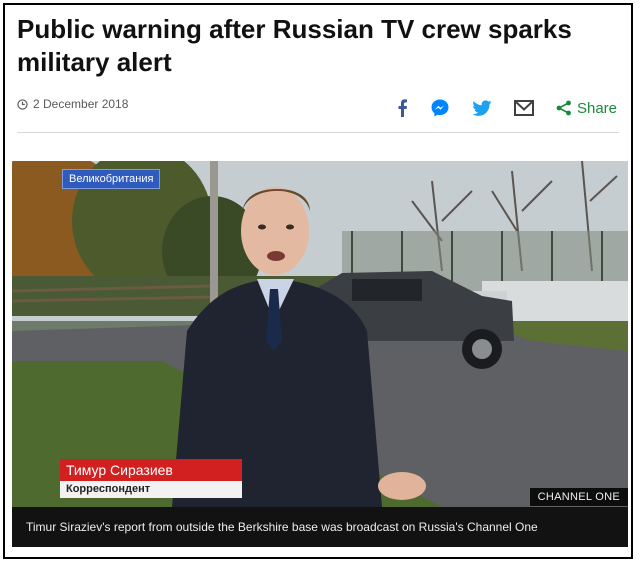  Describe the element at coordinates (563, 108) in the screenshot. I see `share-icon` at that location.